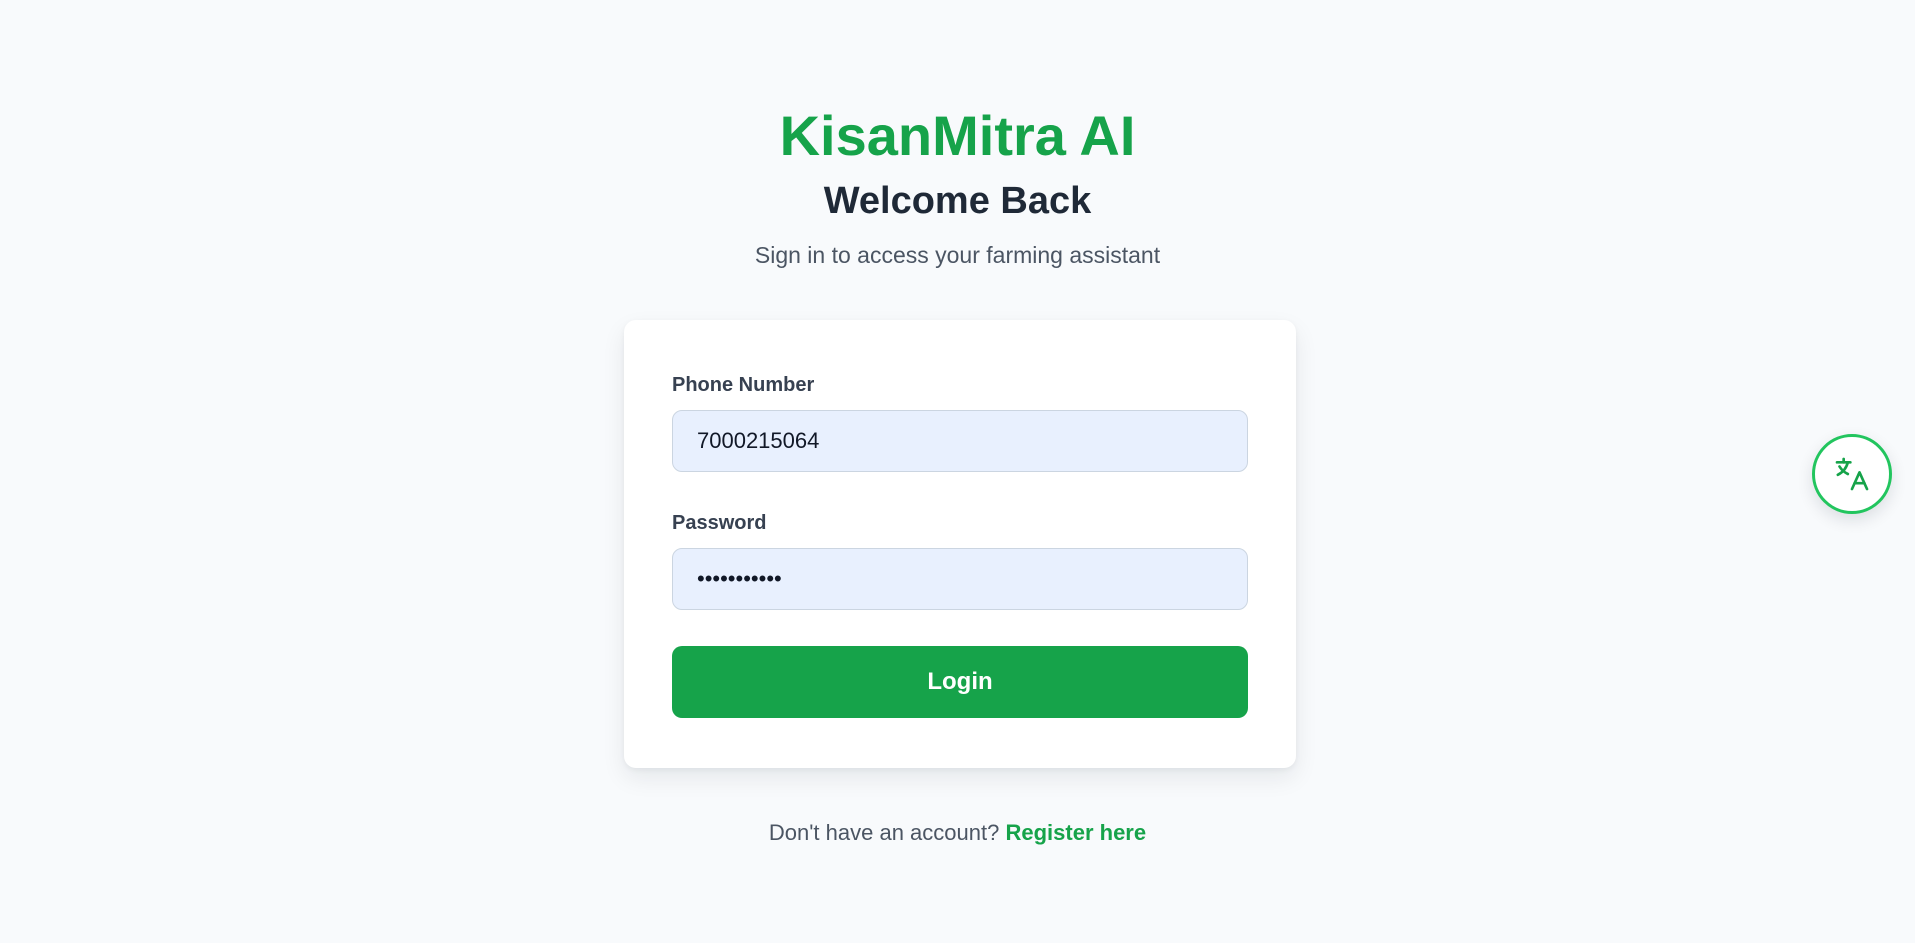 The image size is (1915, 943). Describe the element at coordinates (957, 255) in the screenshot. I see `page-subtitle: Sign in to access your farming assistant` at that location.